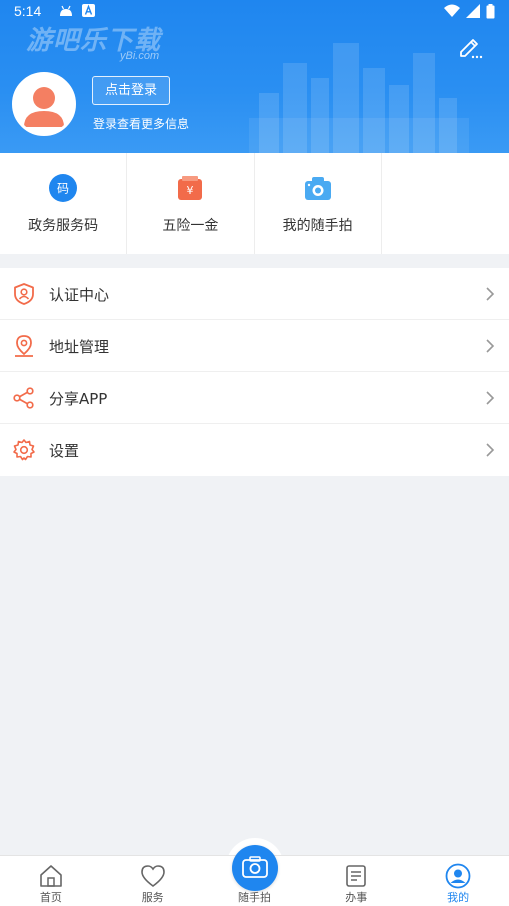 The height and width of the screenshot is (906, 509). Describe the element at coordinates (23, 398) in the screenshot. I see `share-icon` at that location.